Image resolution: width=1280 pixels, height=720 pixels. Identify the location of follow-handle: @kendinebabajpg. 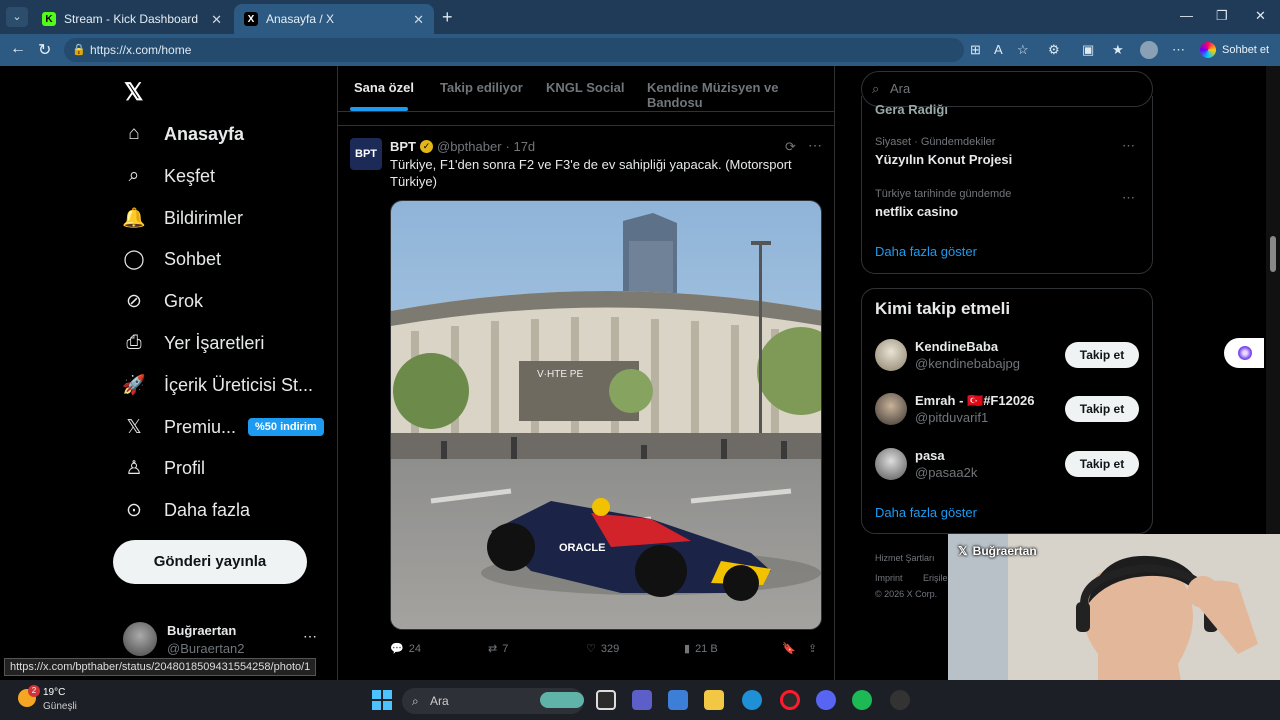
(967, 363).